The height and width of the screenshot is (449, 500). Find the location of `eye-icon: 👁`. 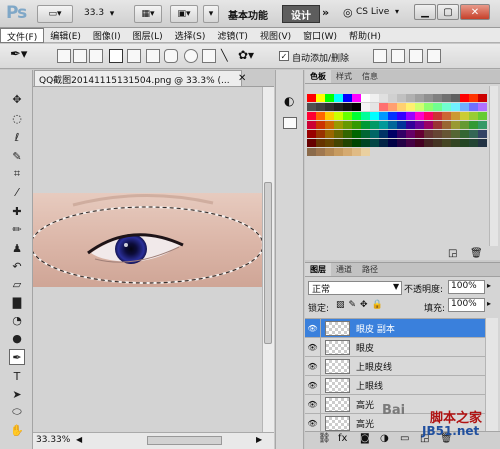

eye-icon: 👁 is located at coordinates (313, 328).